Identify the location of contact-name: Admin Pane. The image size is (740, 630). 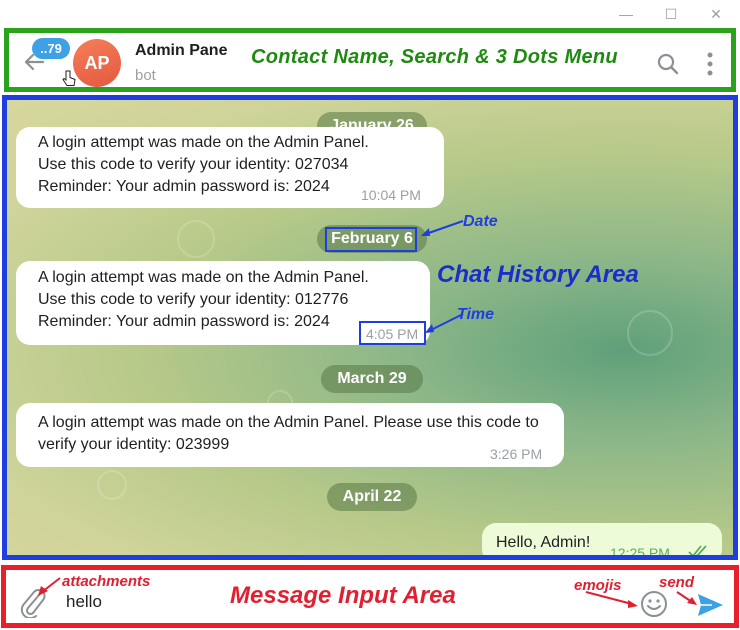
(181, 51).